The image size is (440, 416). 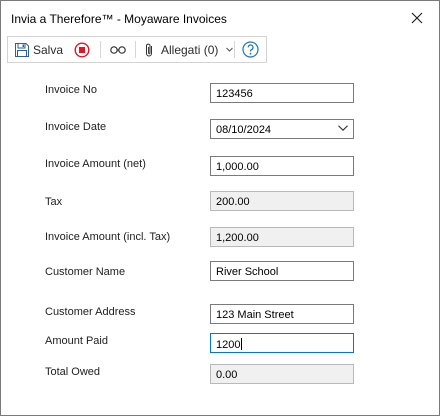 What do you see at coordinates (282, 237) in the screenshot?
I see `invoice-amount-incl-field: 1,200.00` at bounding box center [282, 237].